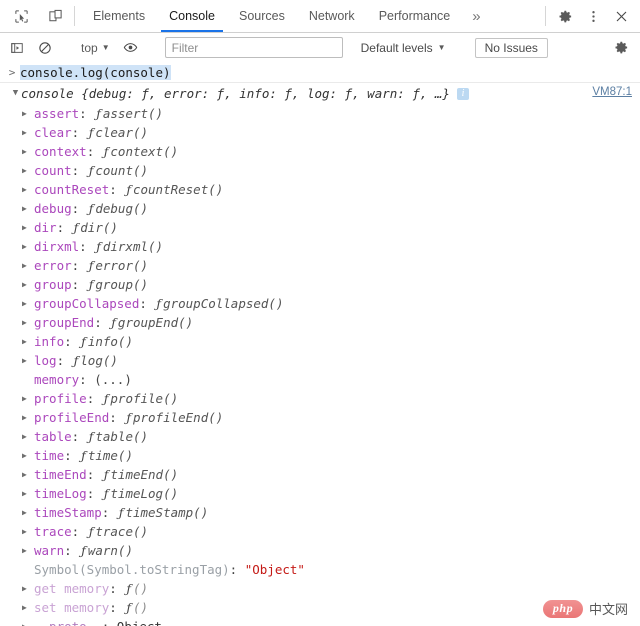  I want to click on property-row: ▶ countReset: ƒ countReset(), so click(320, 189).